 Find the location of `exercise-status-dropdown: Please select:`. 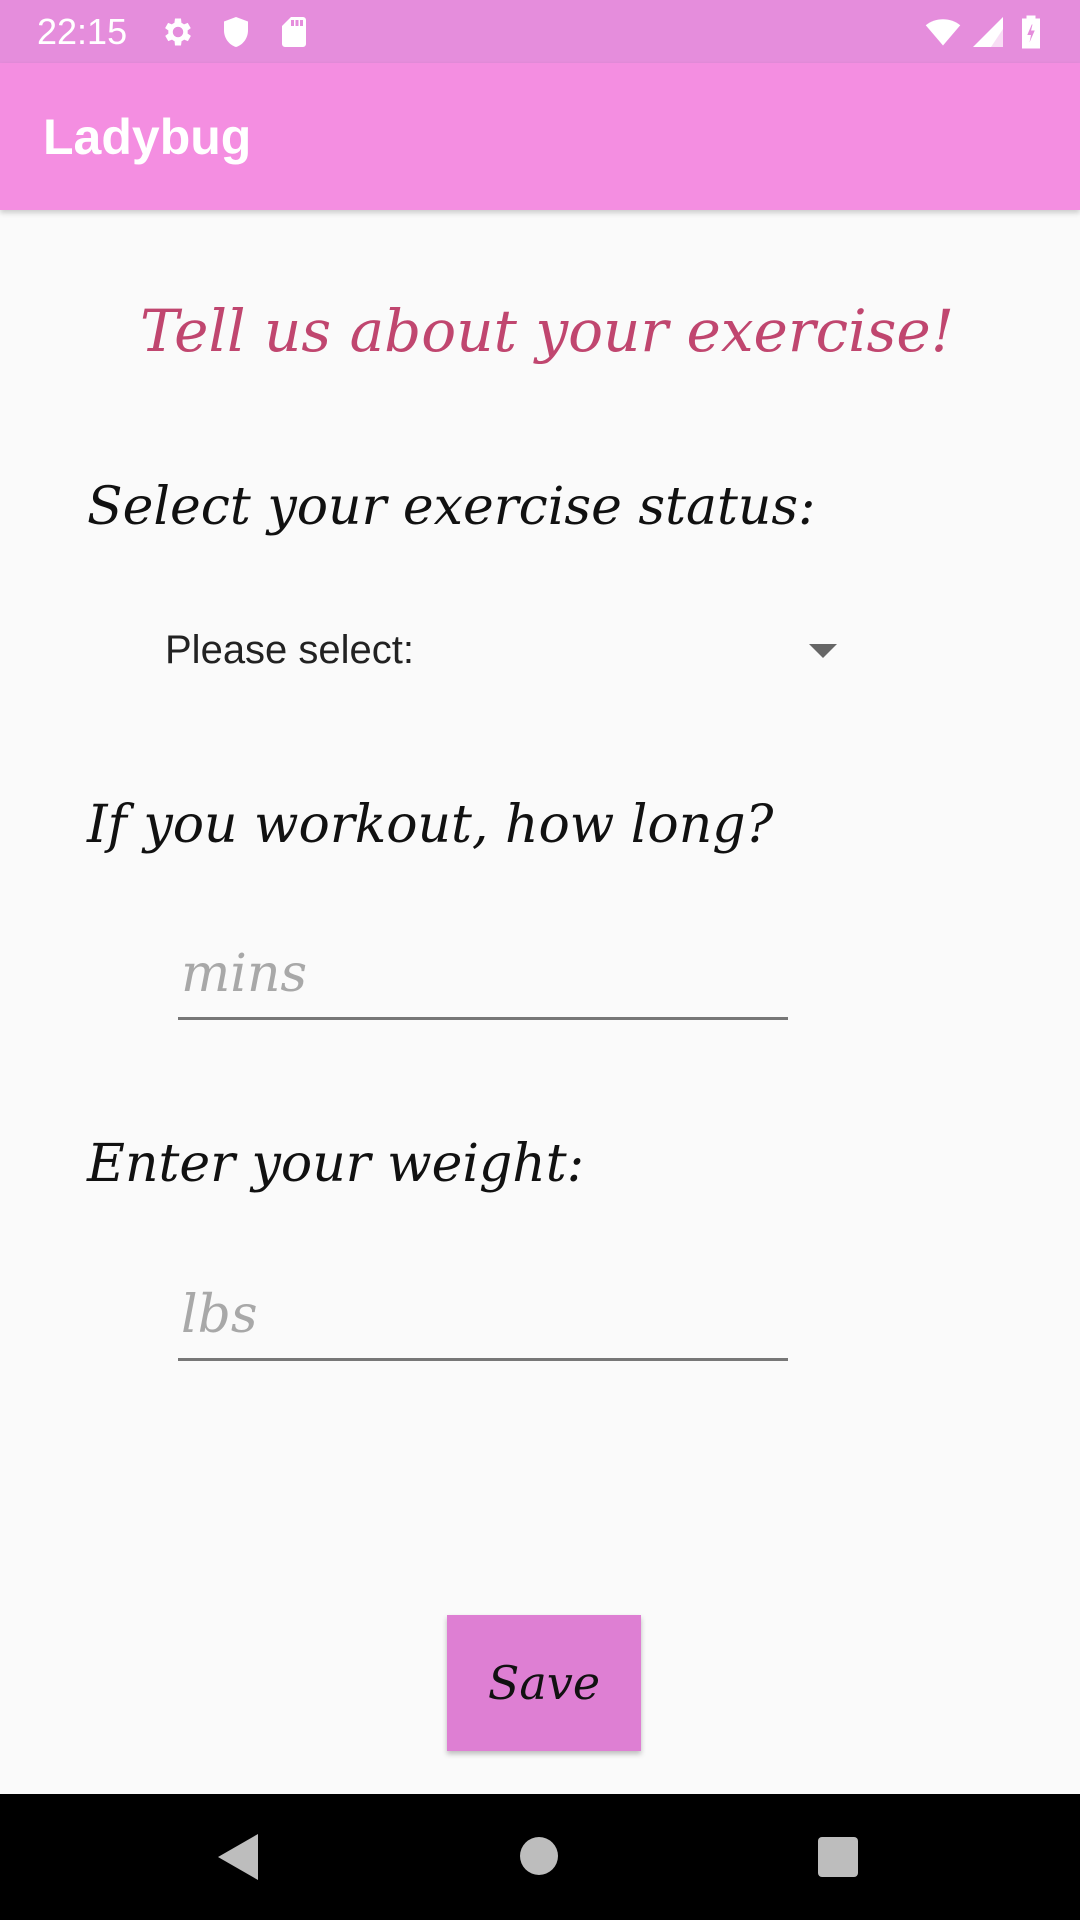

exercise-status-dropdown: Please select: is located at coordinates (500, 652).